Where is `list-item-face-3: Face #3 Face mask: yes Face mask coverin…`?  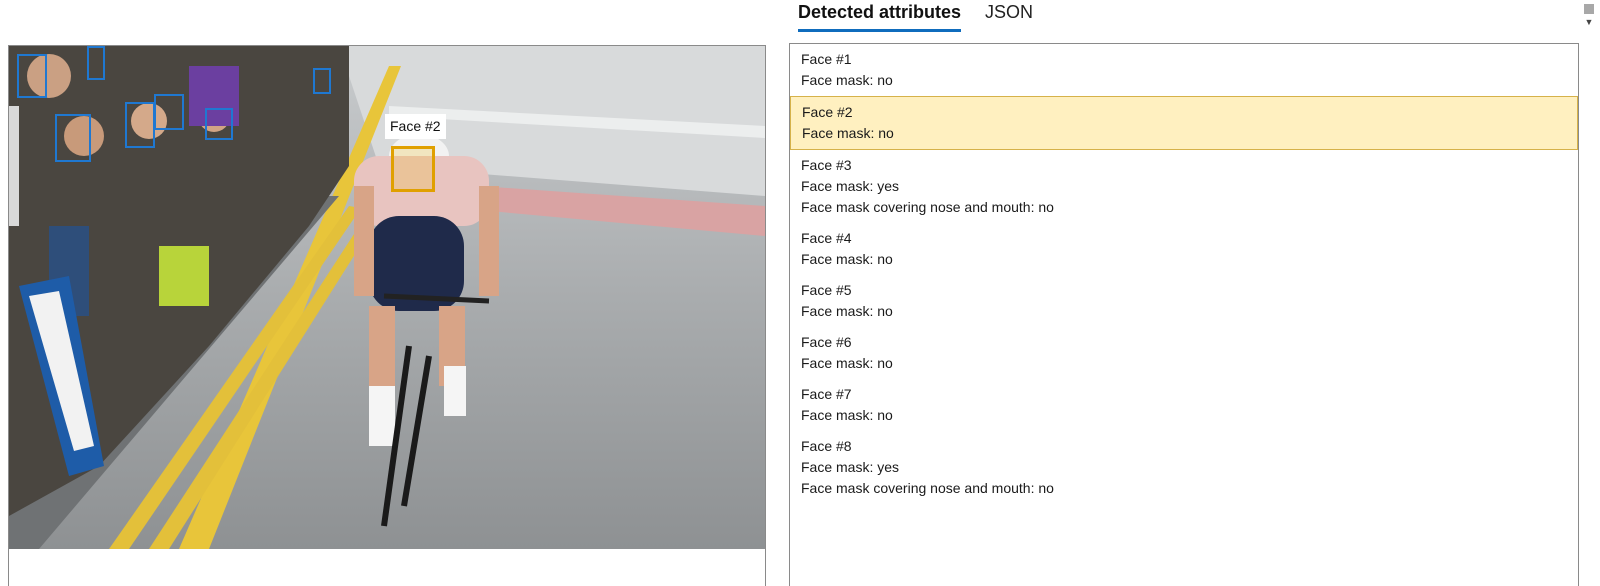 list-item-face-3: Face #3 Face mask: yes Face mask coverin… is located at coordinates (1184, 186).